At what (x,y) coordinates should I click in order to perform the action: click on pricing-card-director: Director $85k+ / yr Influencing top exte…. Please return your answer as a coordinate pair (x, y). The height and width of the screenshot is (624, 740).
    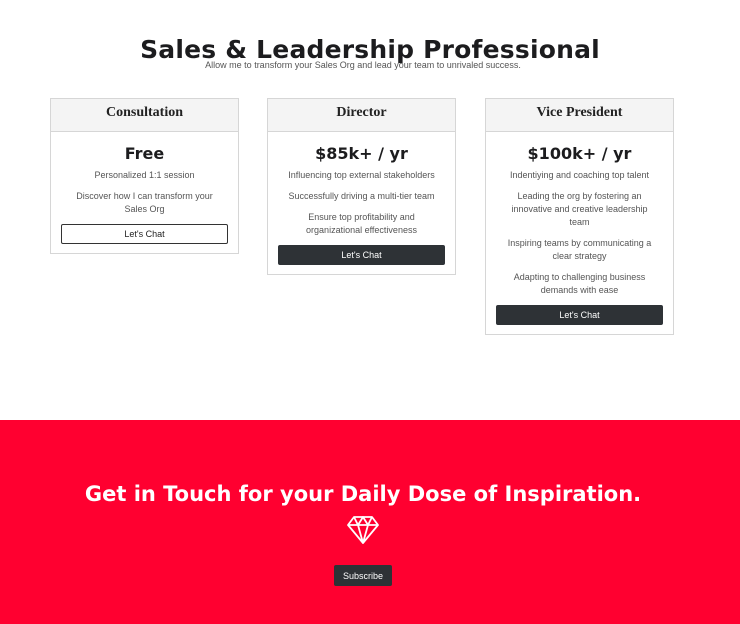
    Looking at the image, I should click on (361, 186).